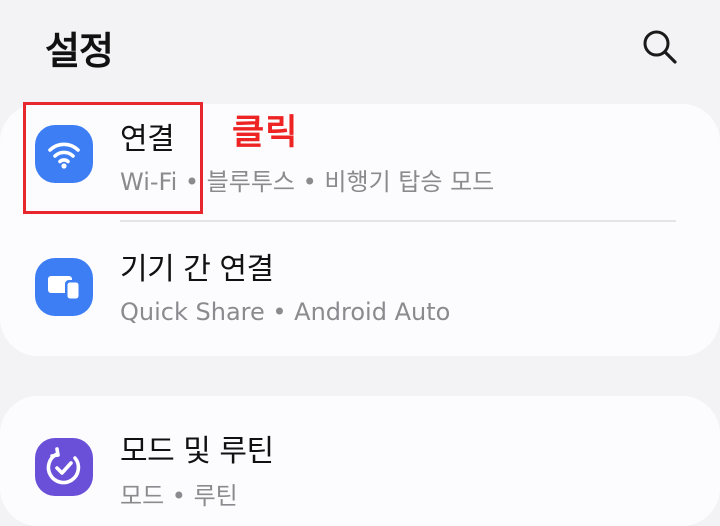 Image resolution: width=720 pixels, height=526 pixels. I want to click on click-highlight-box, so click(113, 158).